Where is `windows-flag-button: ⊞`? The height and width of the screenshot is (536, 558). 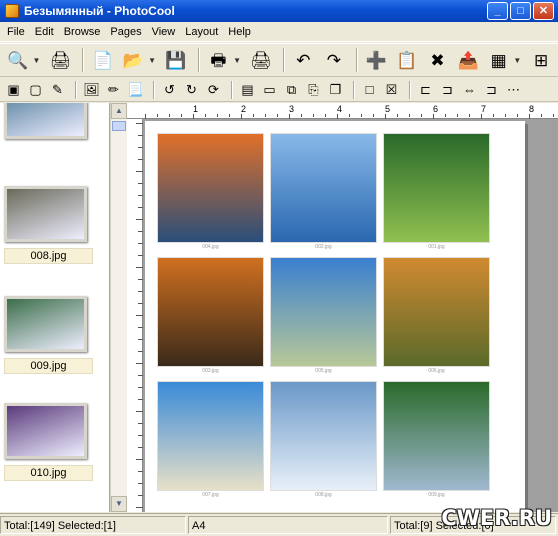
windows-flag-button: ⊞ is located at coordinates (541, 60).